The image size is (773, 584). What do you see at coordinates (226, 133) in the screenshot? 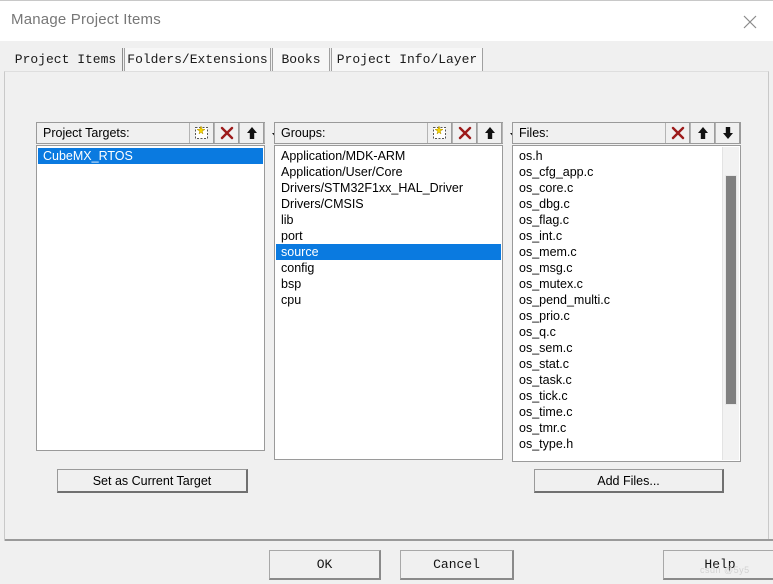
I see `targets-delete-button` at bounding box center [226, 133].